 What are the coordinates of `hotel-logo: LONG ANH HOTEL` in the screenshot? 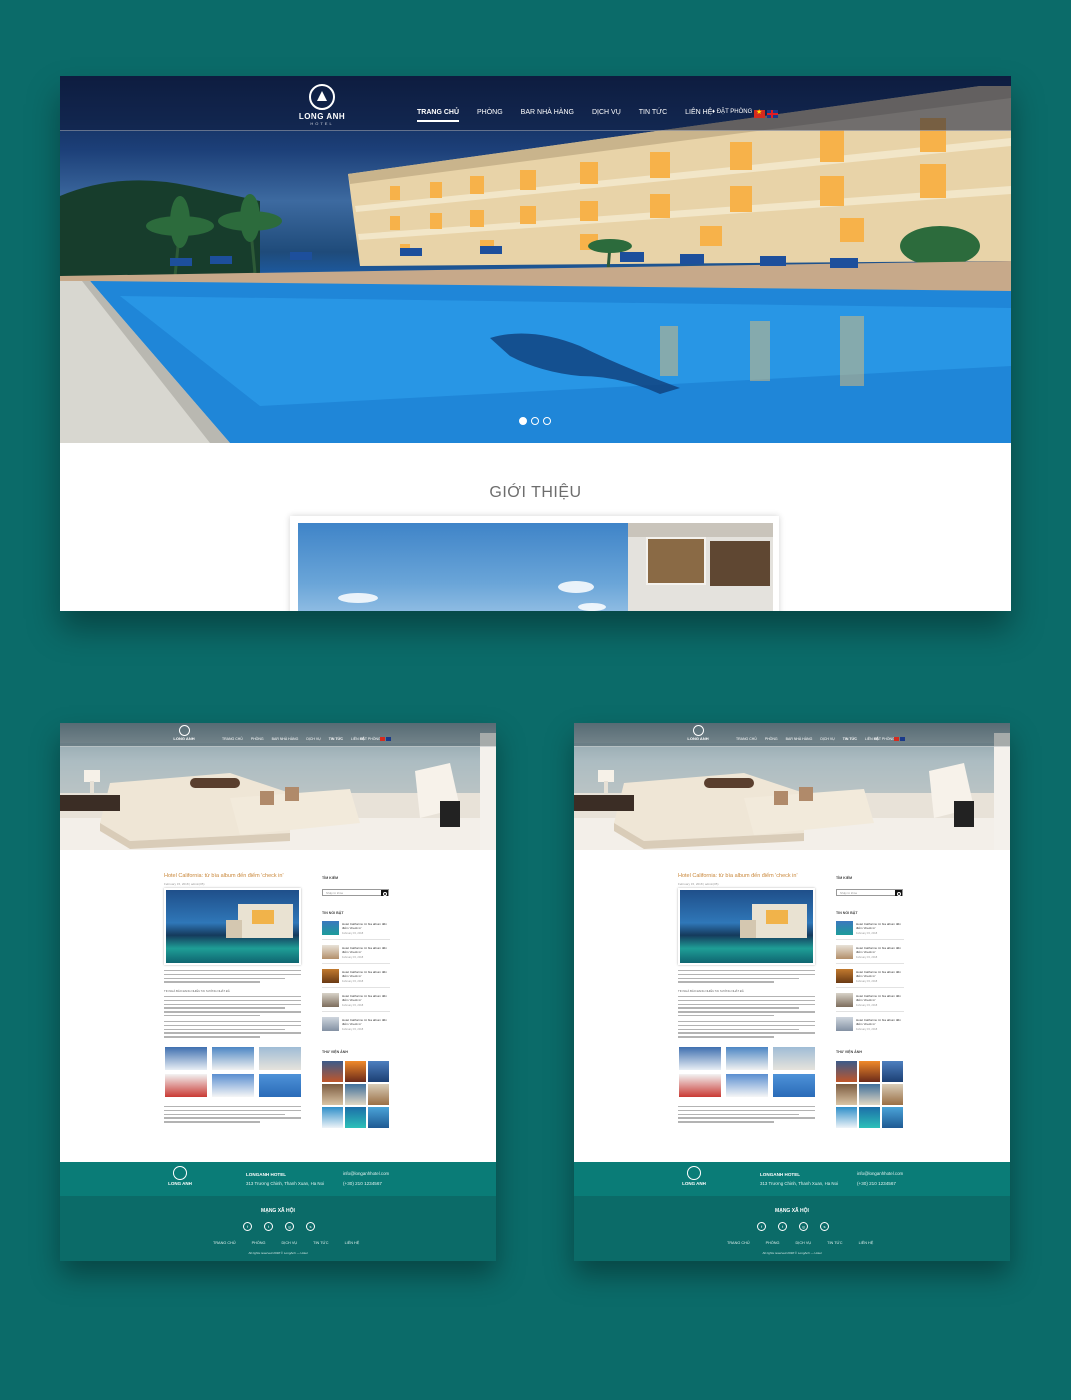 It's located at (322, 105).